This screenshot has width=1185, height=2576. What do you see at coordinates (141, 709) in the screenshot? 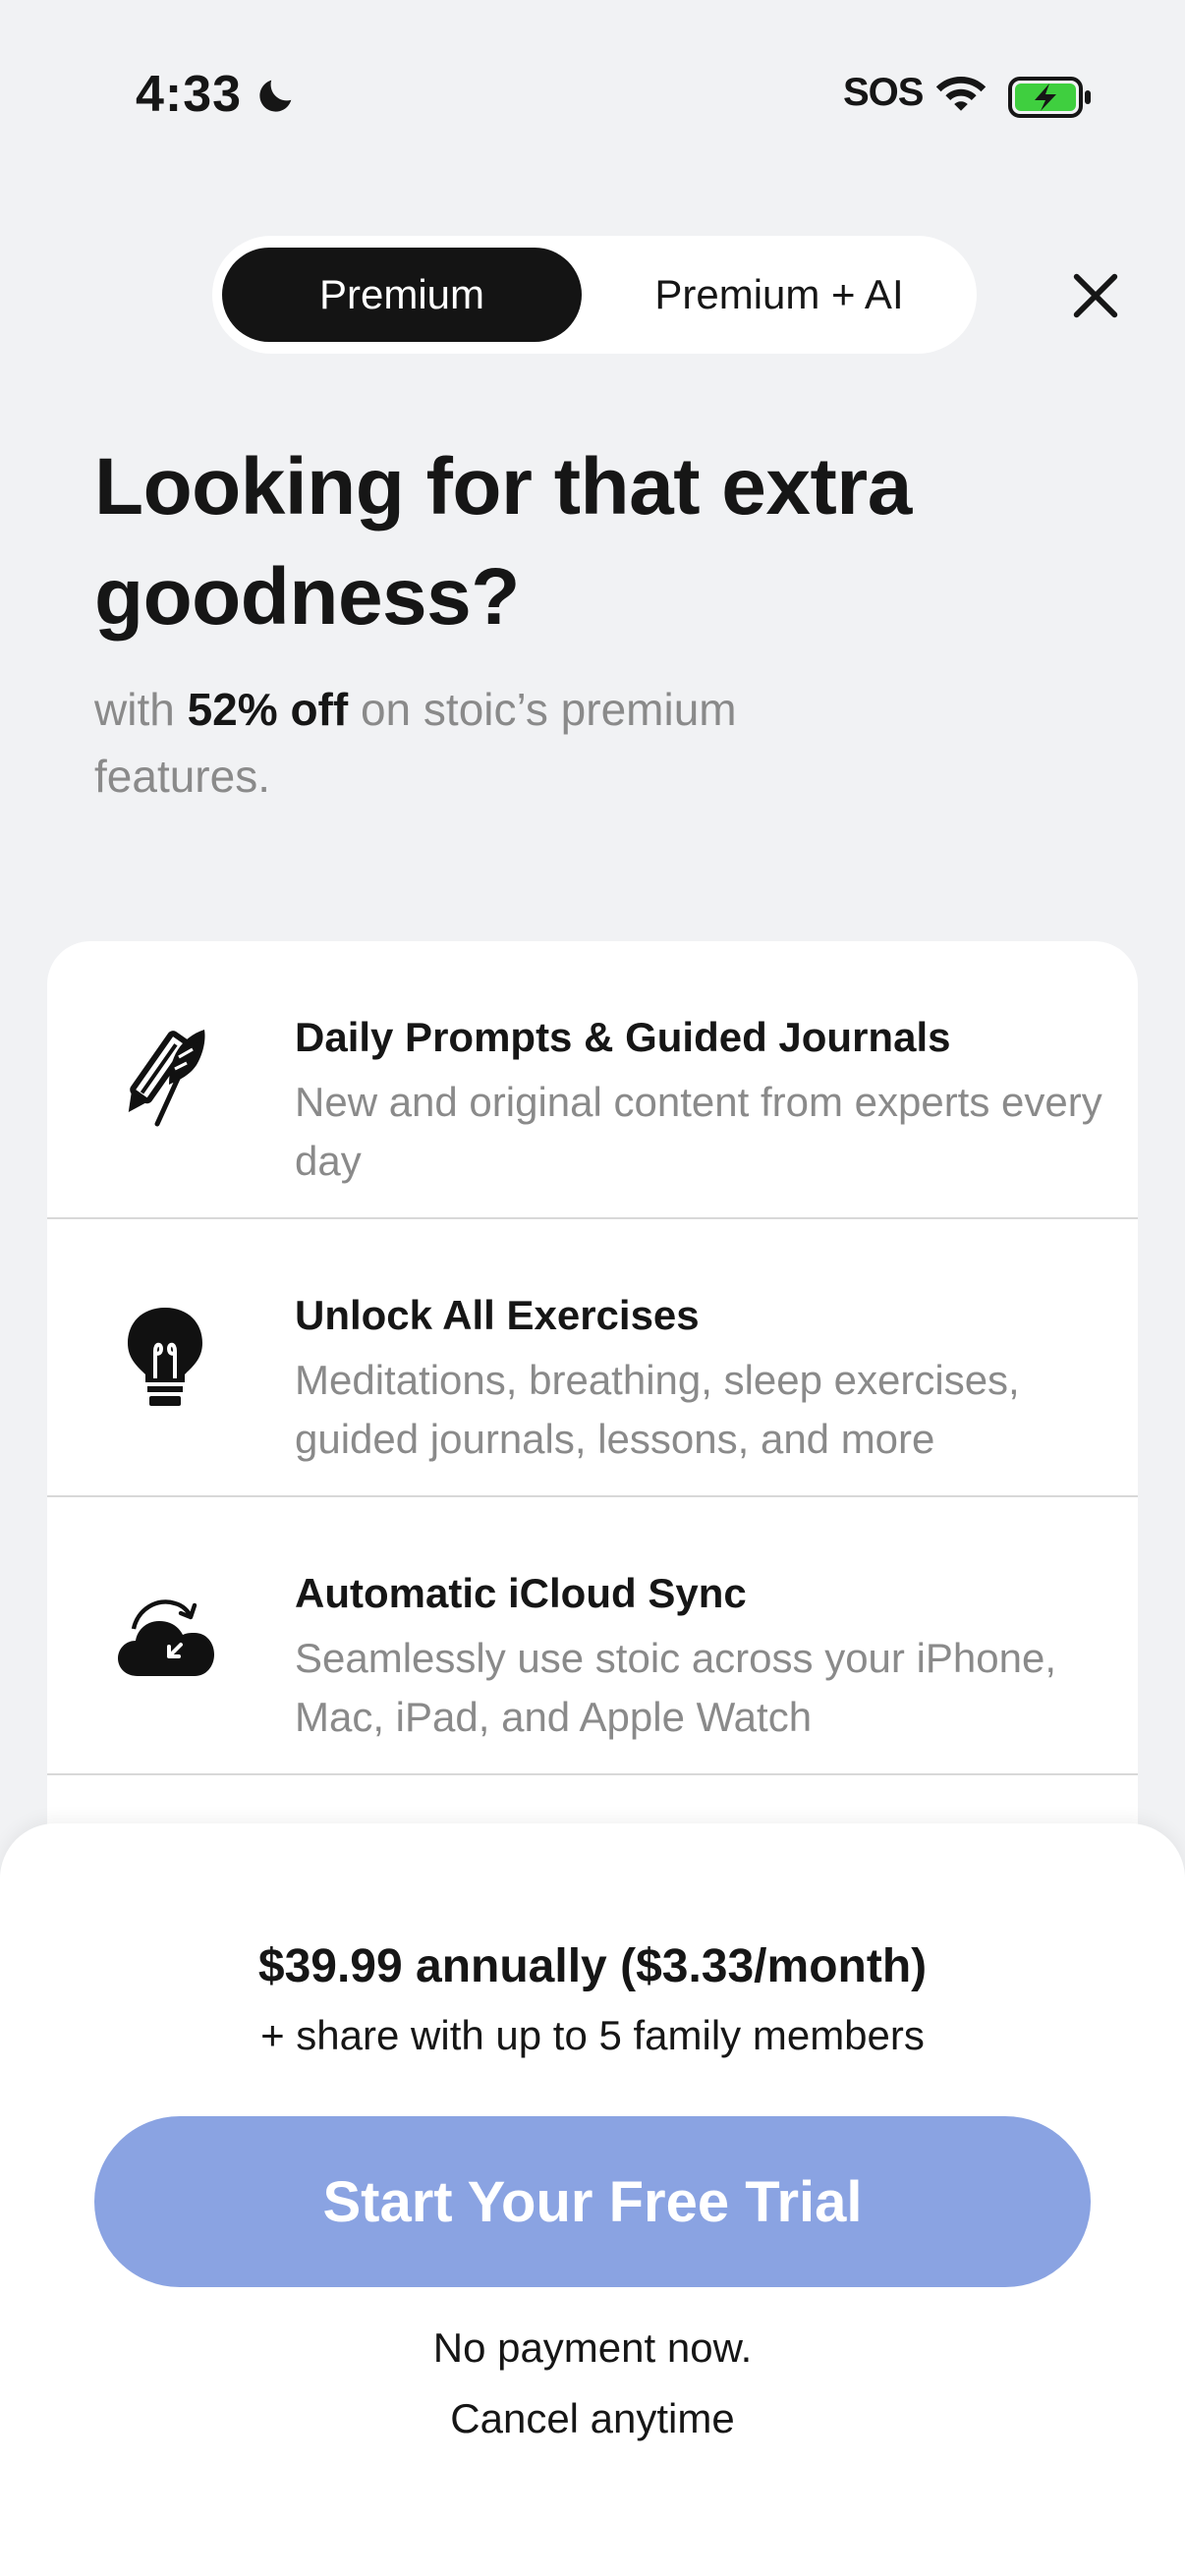
I see `subtitle-prefix: with` at bounding box center [141, 709].